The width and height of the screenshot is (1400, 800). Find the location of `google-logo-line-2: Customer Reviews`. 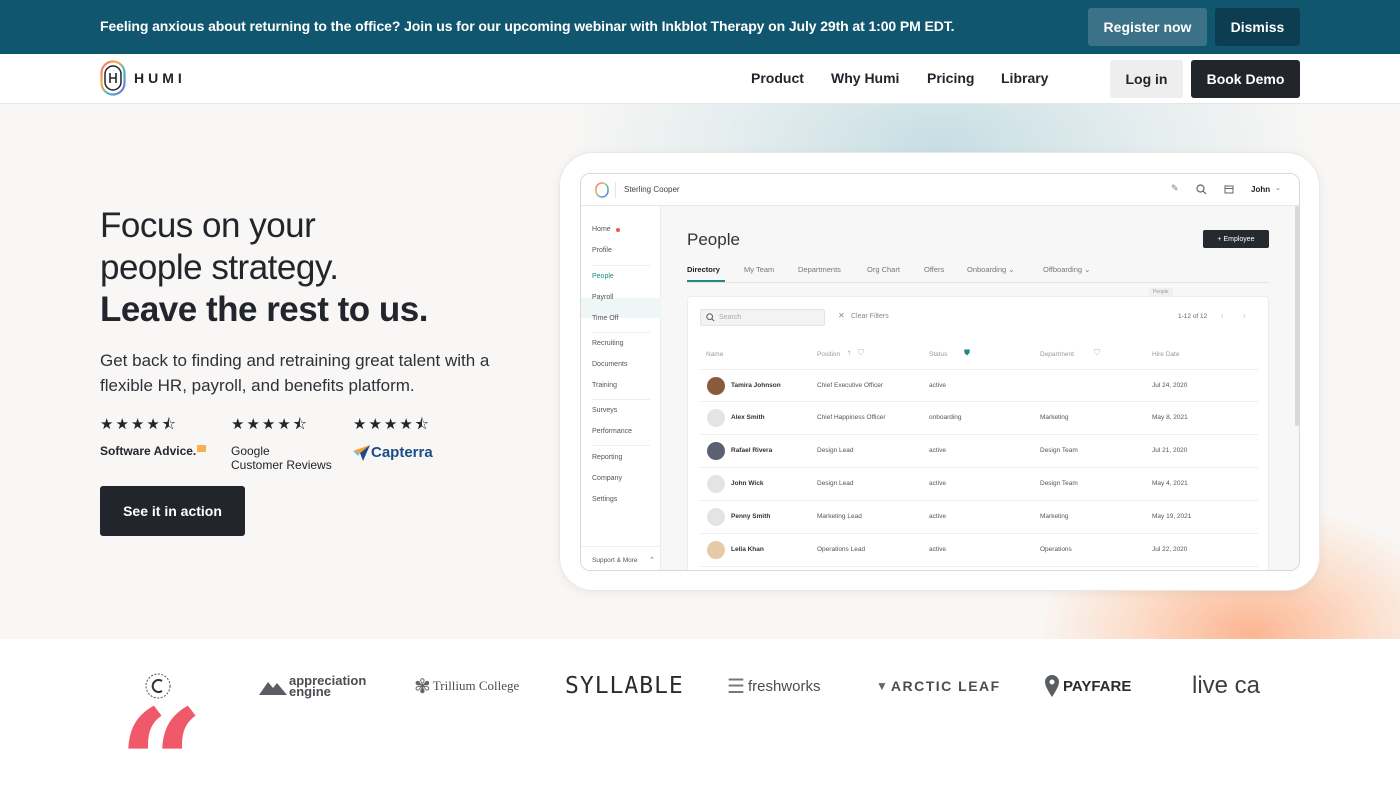

google-logo-line-2: Customer Reviews is located at coordinates (281, 465).